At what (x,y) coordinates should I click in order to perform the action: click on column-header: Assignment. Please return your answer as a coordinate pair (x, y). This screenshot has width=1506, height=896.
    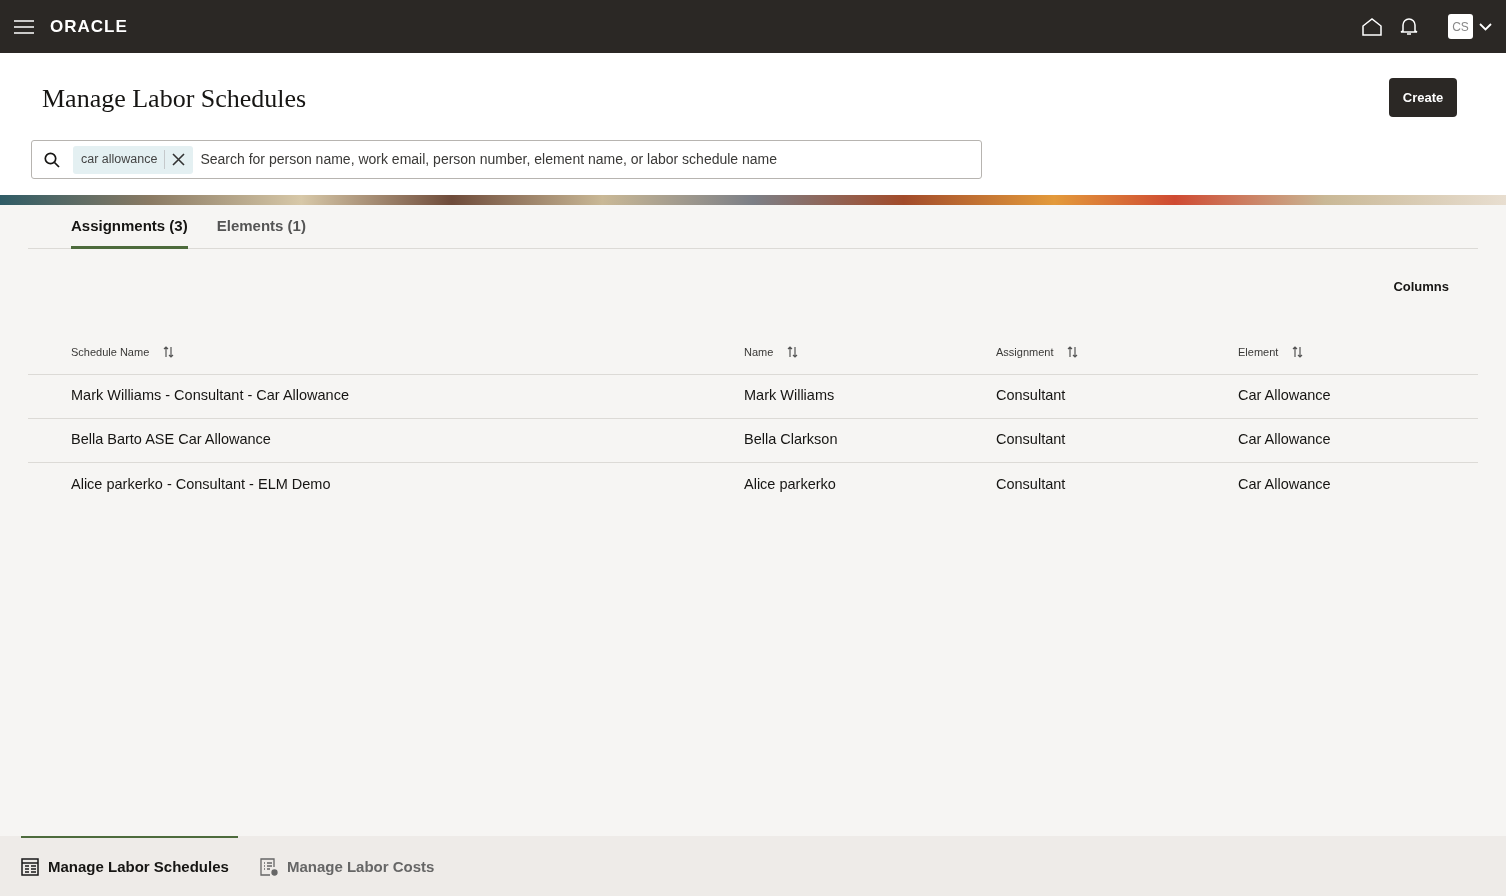
    Looking at the image, I should click on (1025, 352).